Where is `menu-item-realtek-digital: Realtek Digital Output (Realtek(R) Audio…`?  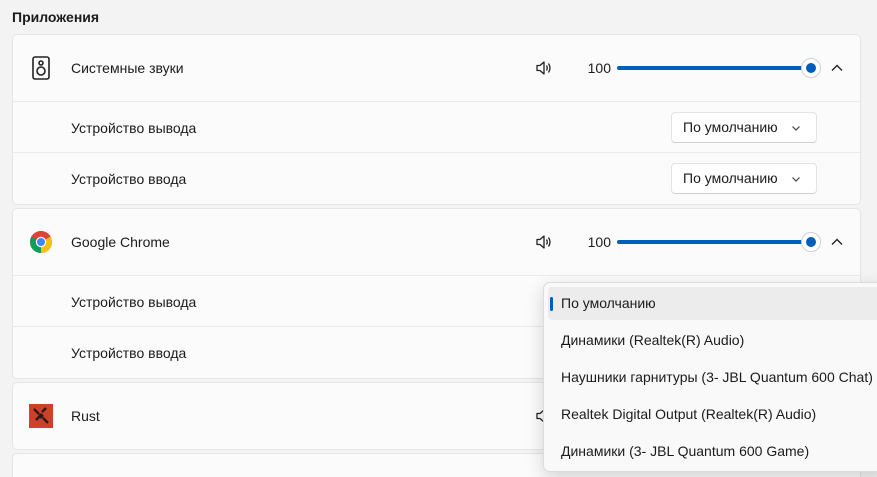 menu-item-realtek-digital: Realtek Digital Output (Realtek(R) Audio… is located at coordinates (712, 414).